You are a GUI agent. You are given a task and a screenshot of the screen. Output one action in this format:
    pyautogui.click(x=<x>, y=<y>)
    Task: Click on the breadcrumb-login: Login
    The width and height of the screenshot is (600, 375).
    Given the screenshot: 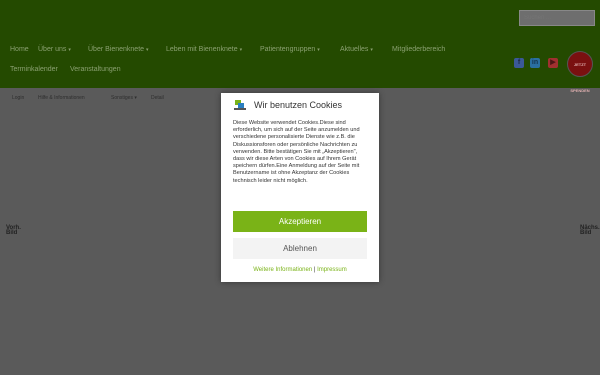 What is the action you would take?
    pyautogui.click(x=18, y=98)
    